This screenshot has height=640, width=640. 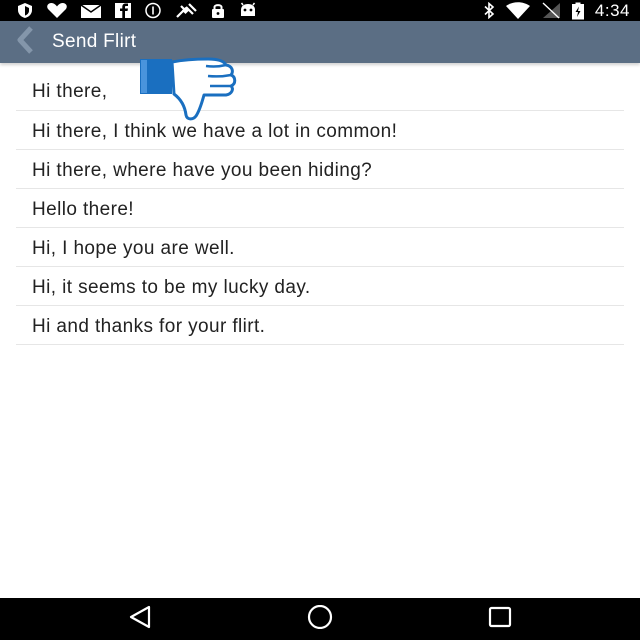 I want to click on chevron-left-icon, so click(x=25, y=42).